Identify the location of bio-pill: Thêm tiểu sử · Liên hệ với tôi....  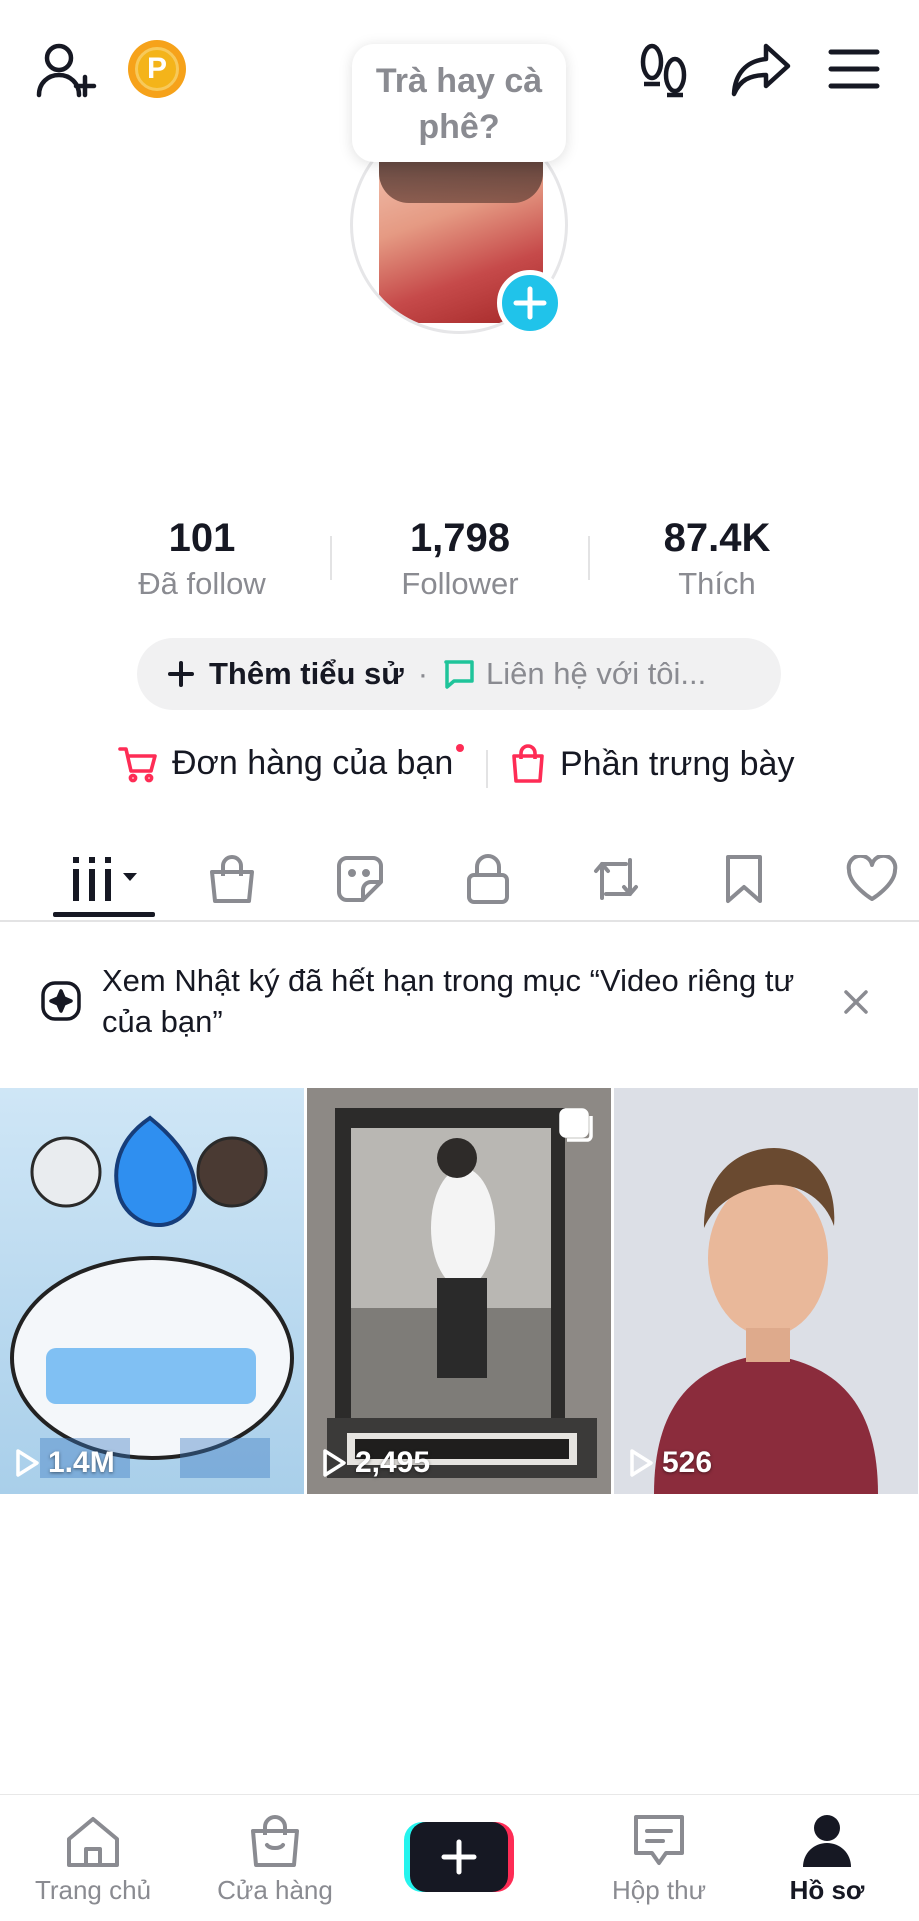
(459, 674).